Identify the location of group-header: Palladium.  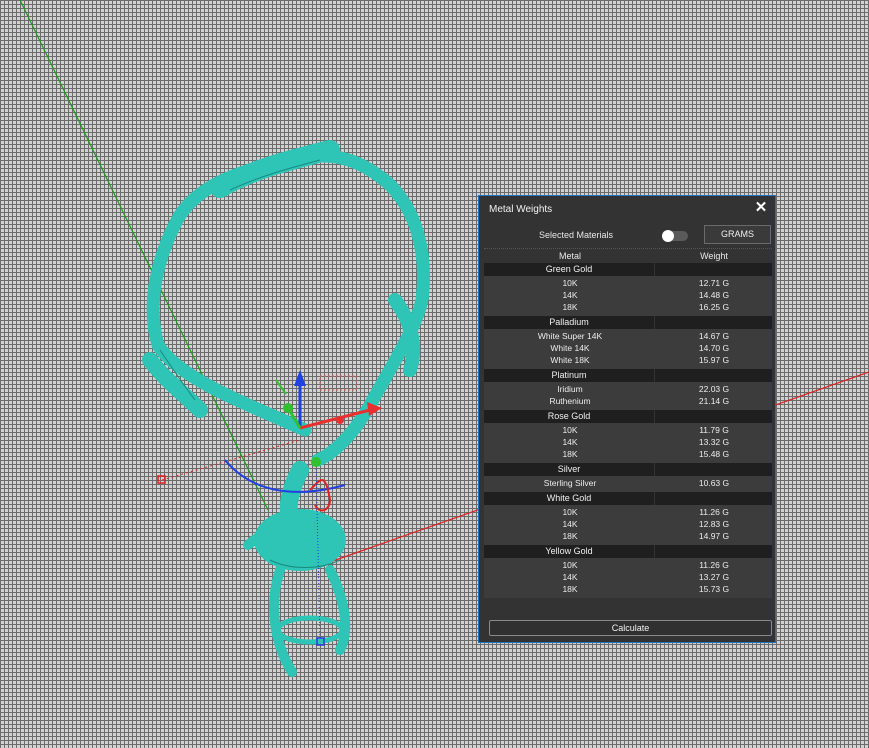
(628, 322).